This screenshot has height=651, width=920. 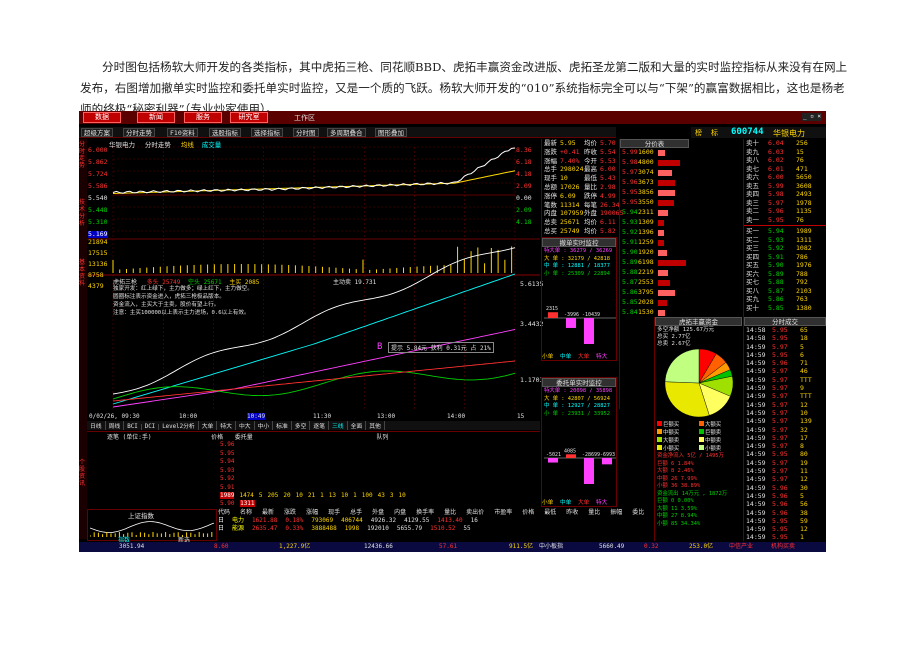 What do you see at coordinates (785, 274) in the screenshot?
I see `bid-row: 买六 5.89 788` at bounding box center [785, 274].